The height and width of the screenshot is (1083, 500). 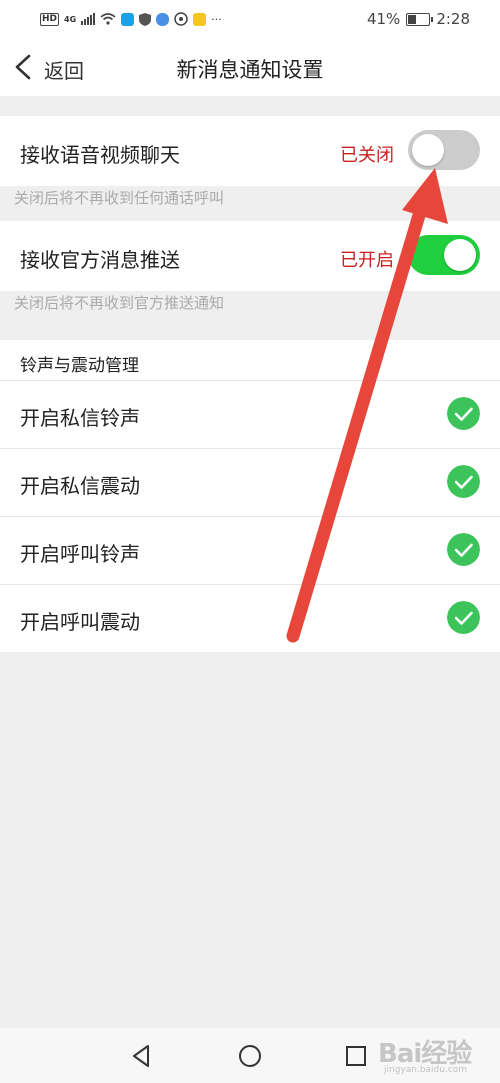 I want to click on list-item-label: 开启私信铃声, so click(x=80, y=418).